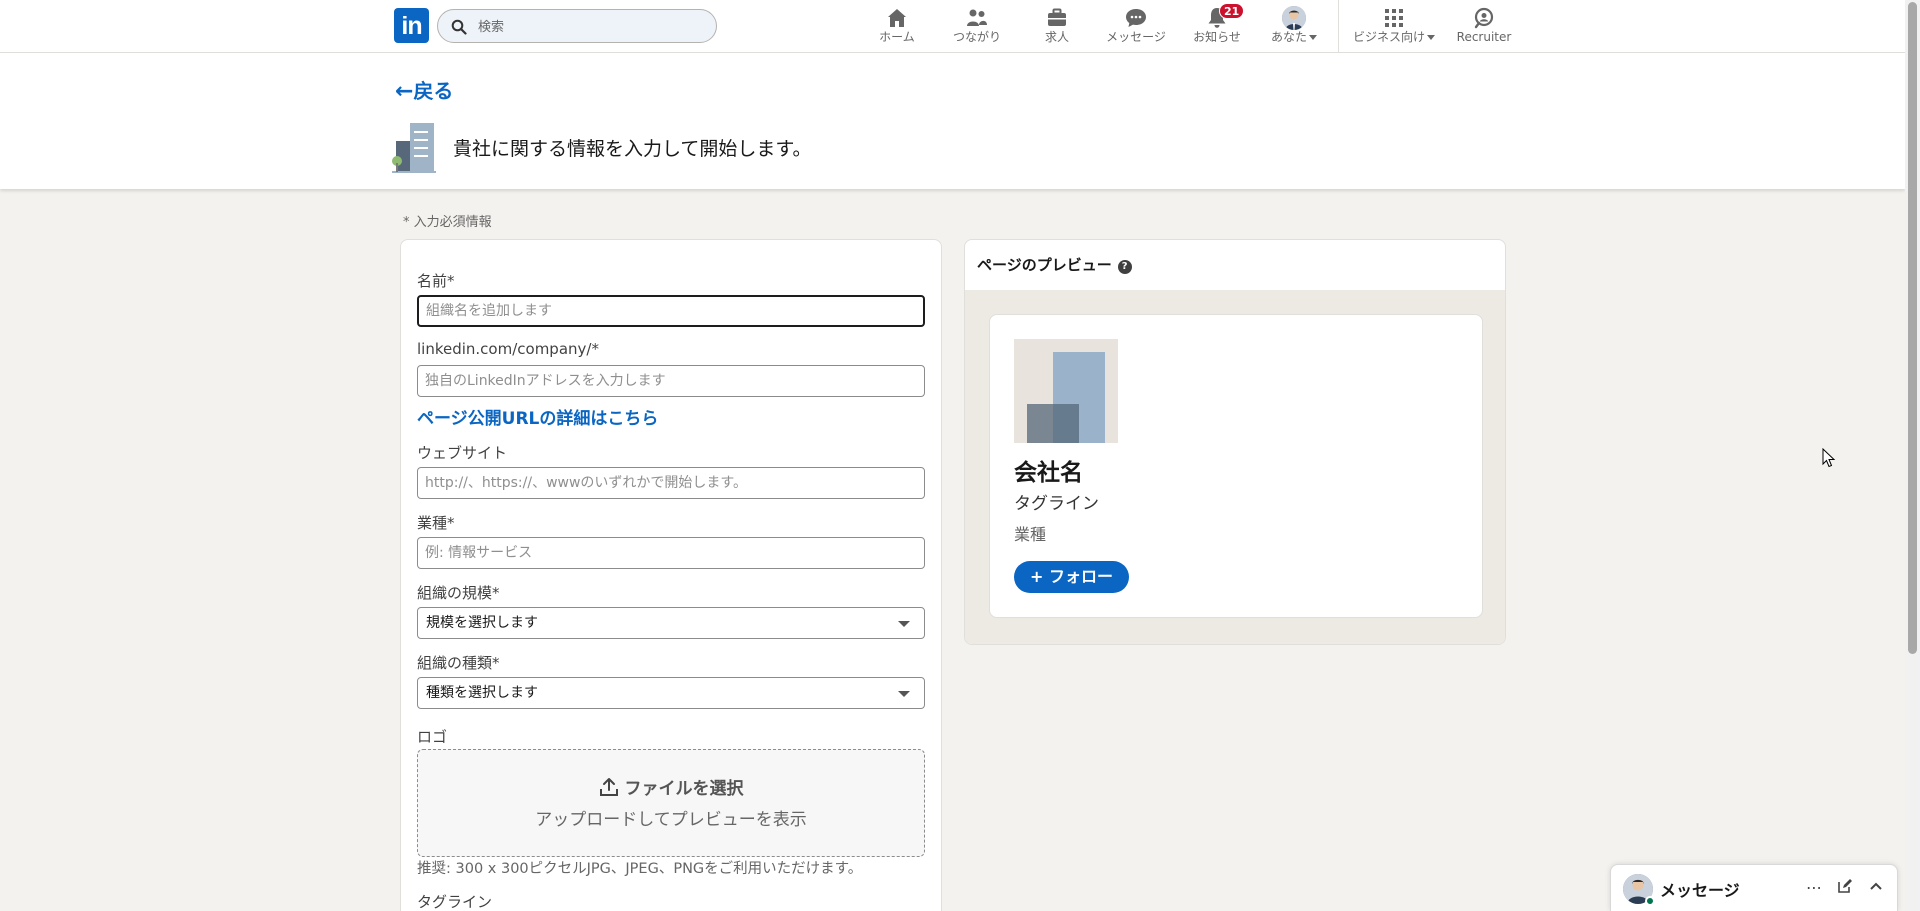 This screenshot has width=1920, height=911. What do you see at coordinates (1071, 577) in the screenshot?
I see `follow-button: + フォロー` at bounding box center [1071, 577].